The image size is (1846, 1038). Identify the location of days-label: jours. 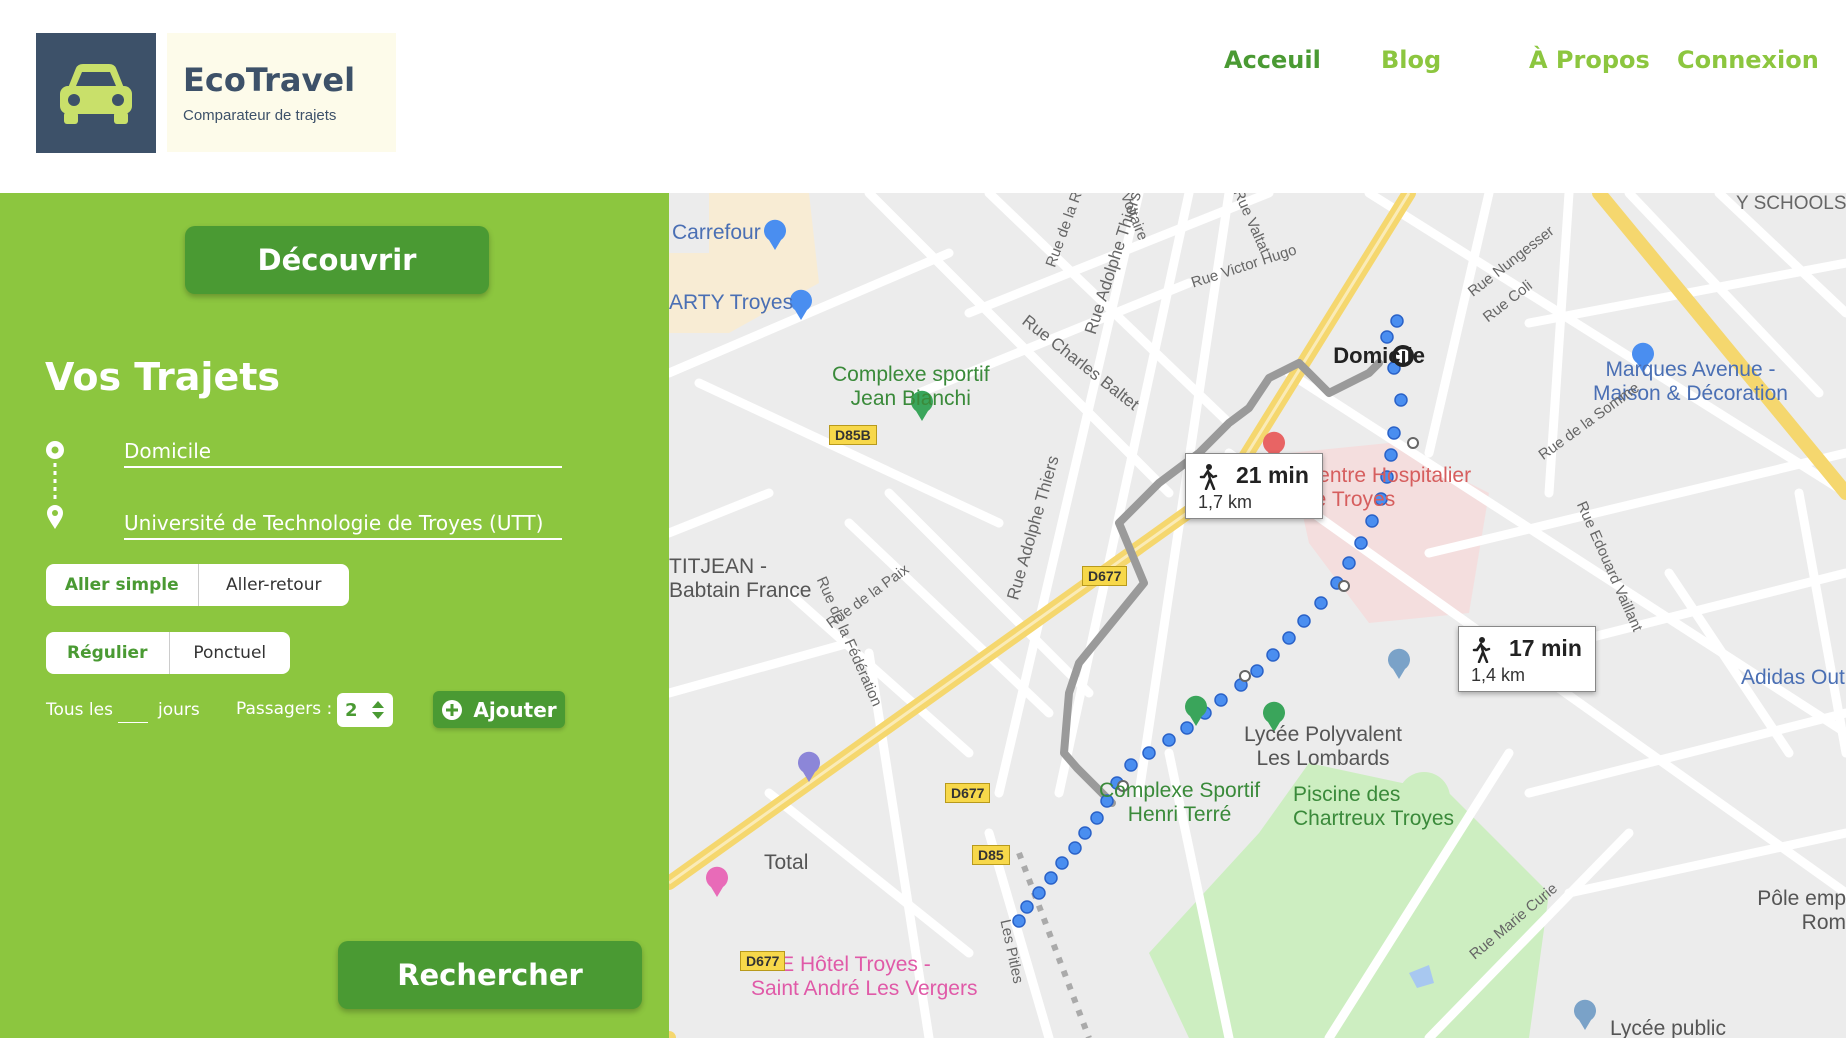
(179, 710).